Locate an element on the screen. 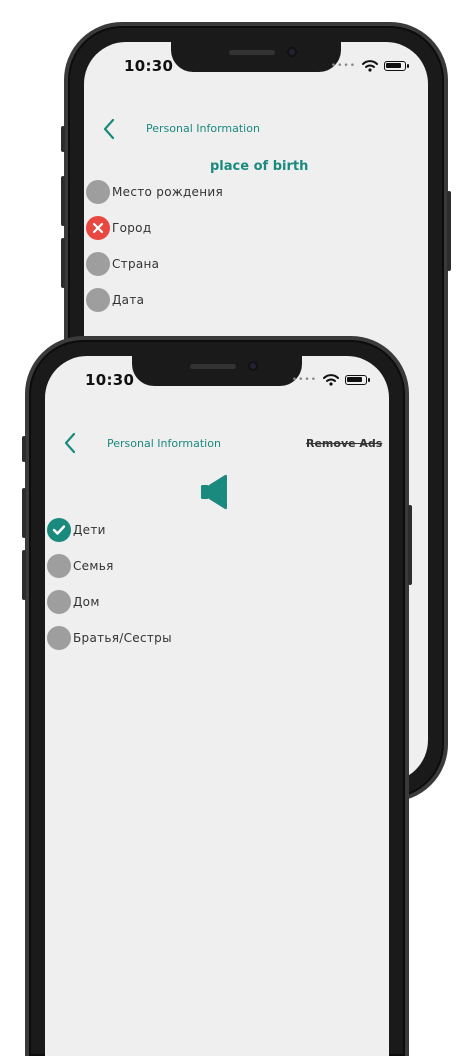 This screenshot has width=473, height=1056. section-title: place of birth is located at coordinates (259, 166).